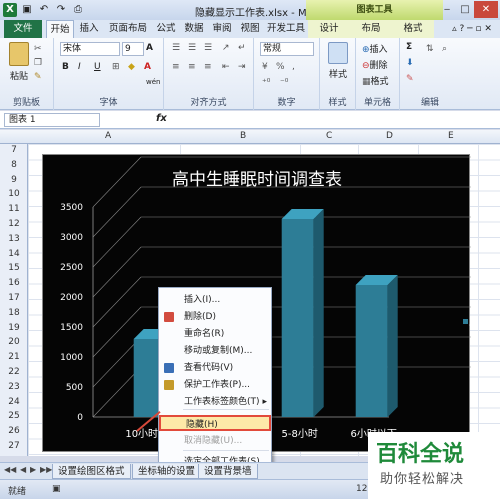 Image resolution: width=500 pixels, height=499 pixels. I want to click on sheet-tab-axis: 坐标轴的设置, so click(167, 471).